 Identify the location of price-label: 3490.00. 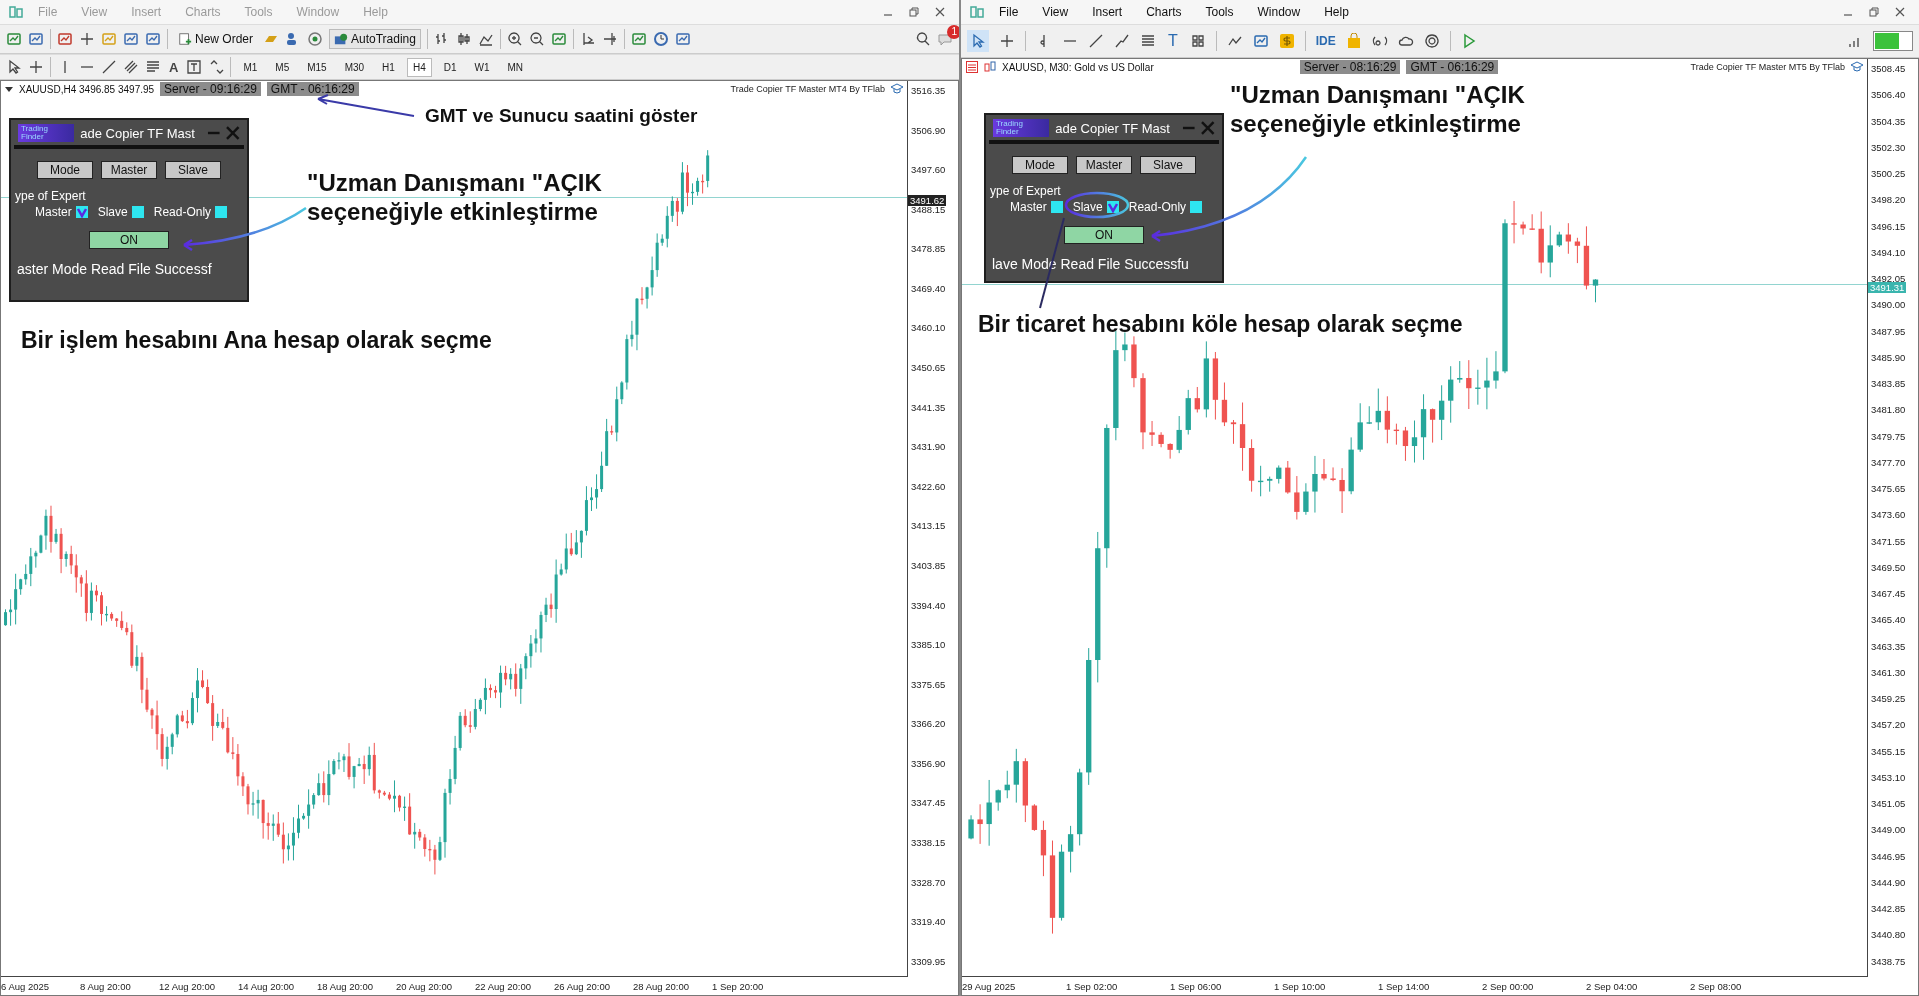
(1889, 305).